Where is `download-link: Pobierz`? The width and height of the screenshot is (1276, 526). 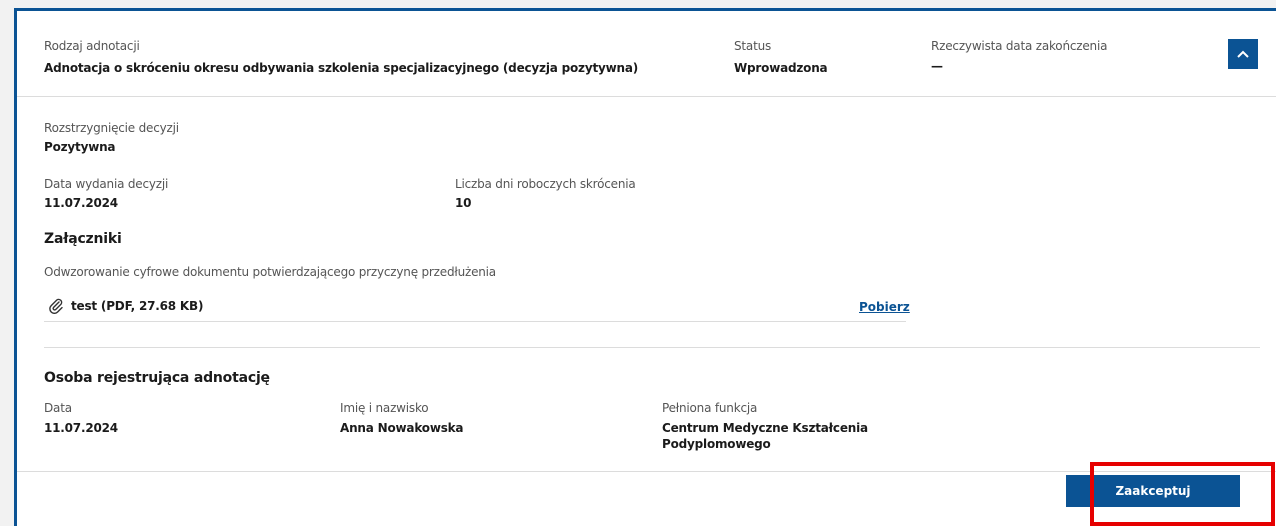 download-link: Pobierz is located at coordinates (884, 307).